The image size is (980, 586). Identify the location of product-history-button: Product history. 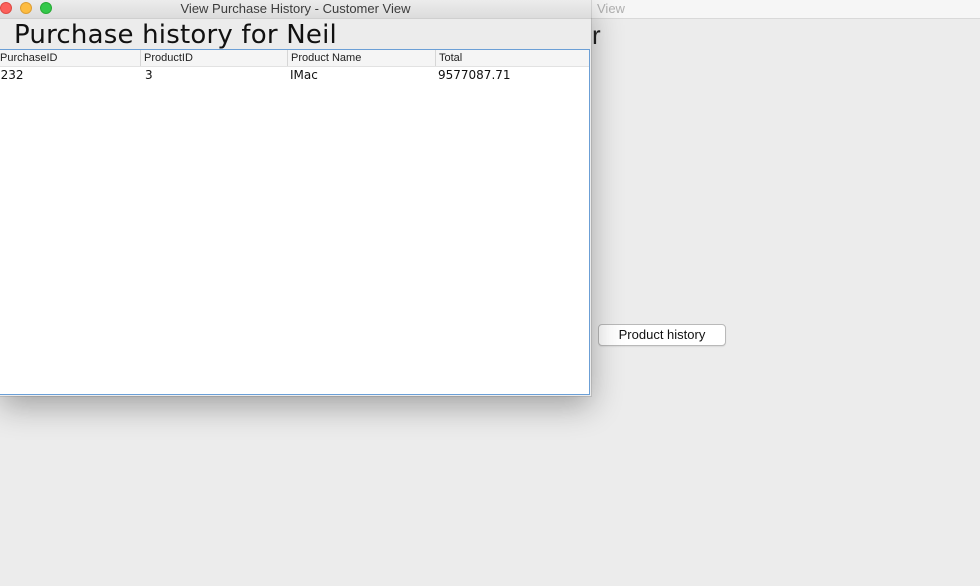
(662, 335).